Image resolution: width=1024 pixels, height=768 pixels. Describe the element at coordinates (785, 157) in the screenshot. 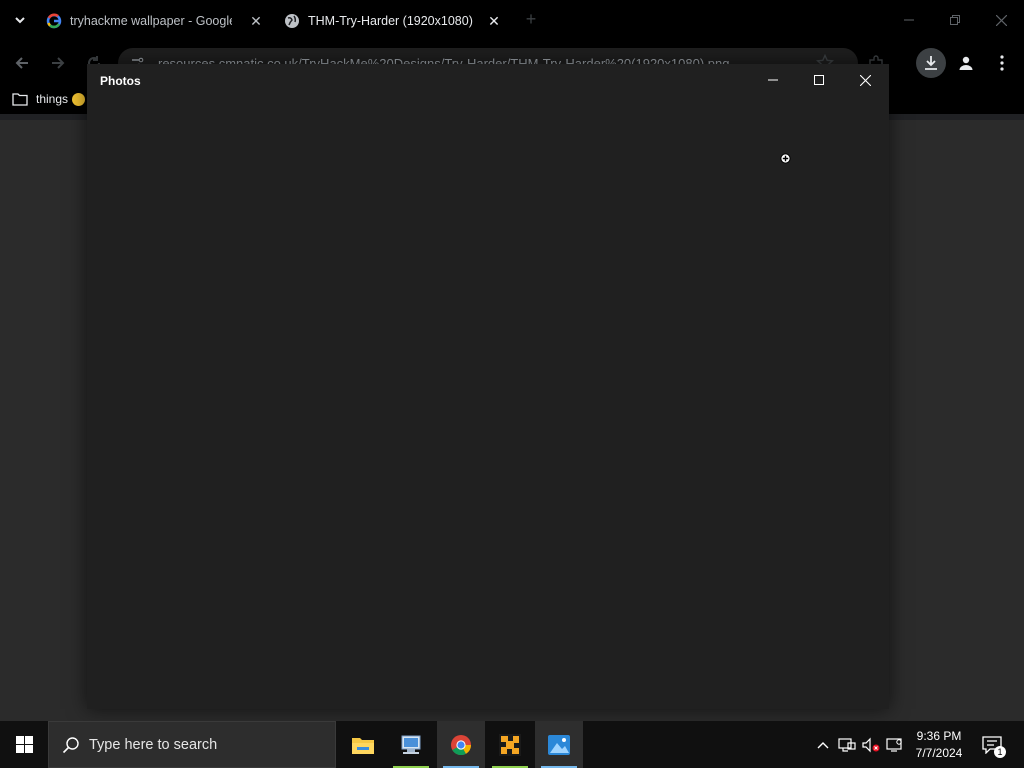

I see `busy-cursor-icon` at that location.